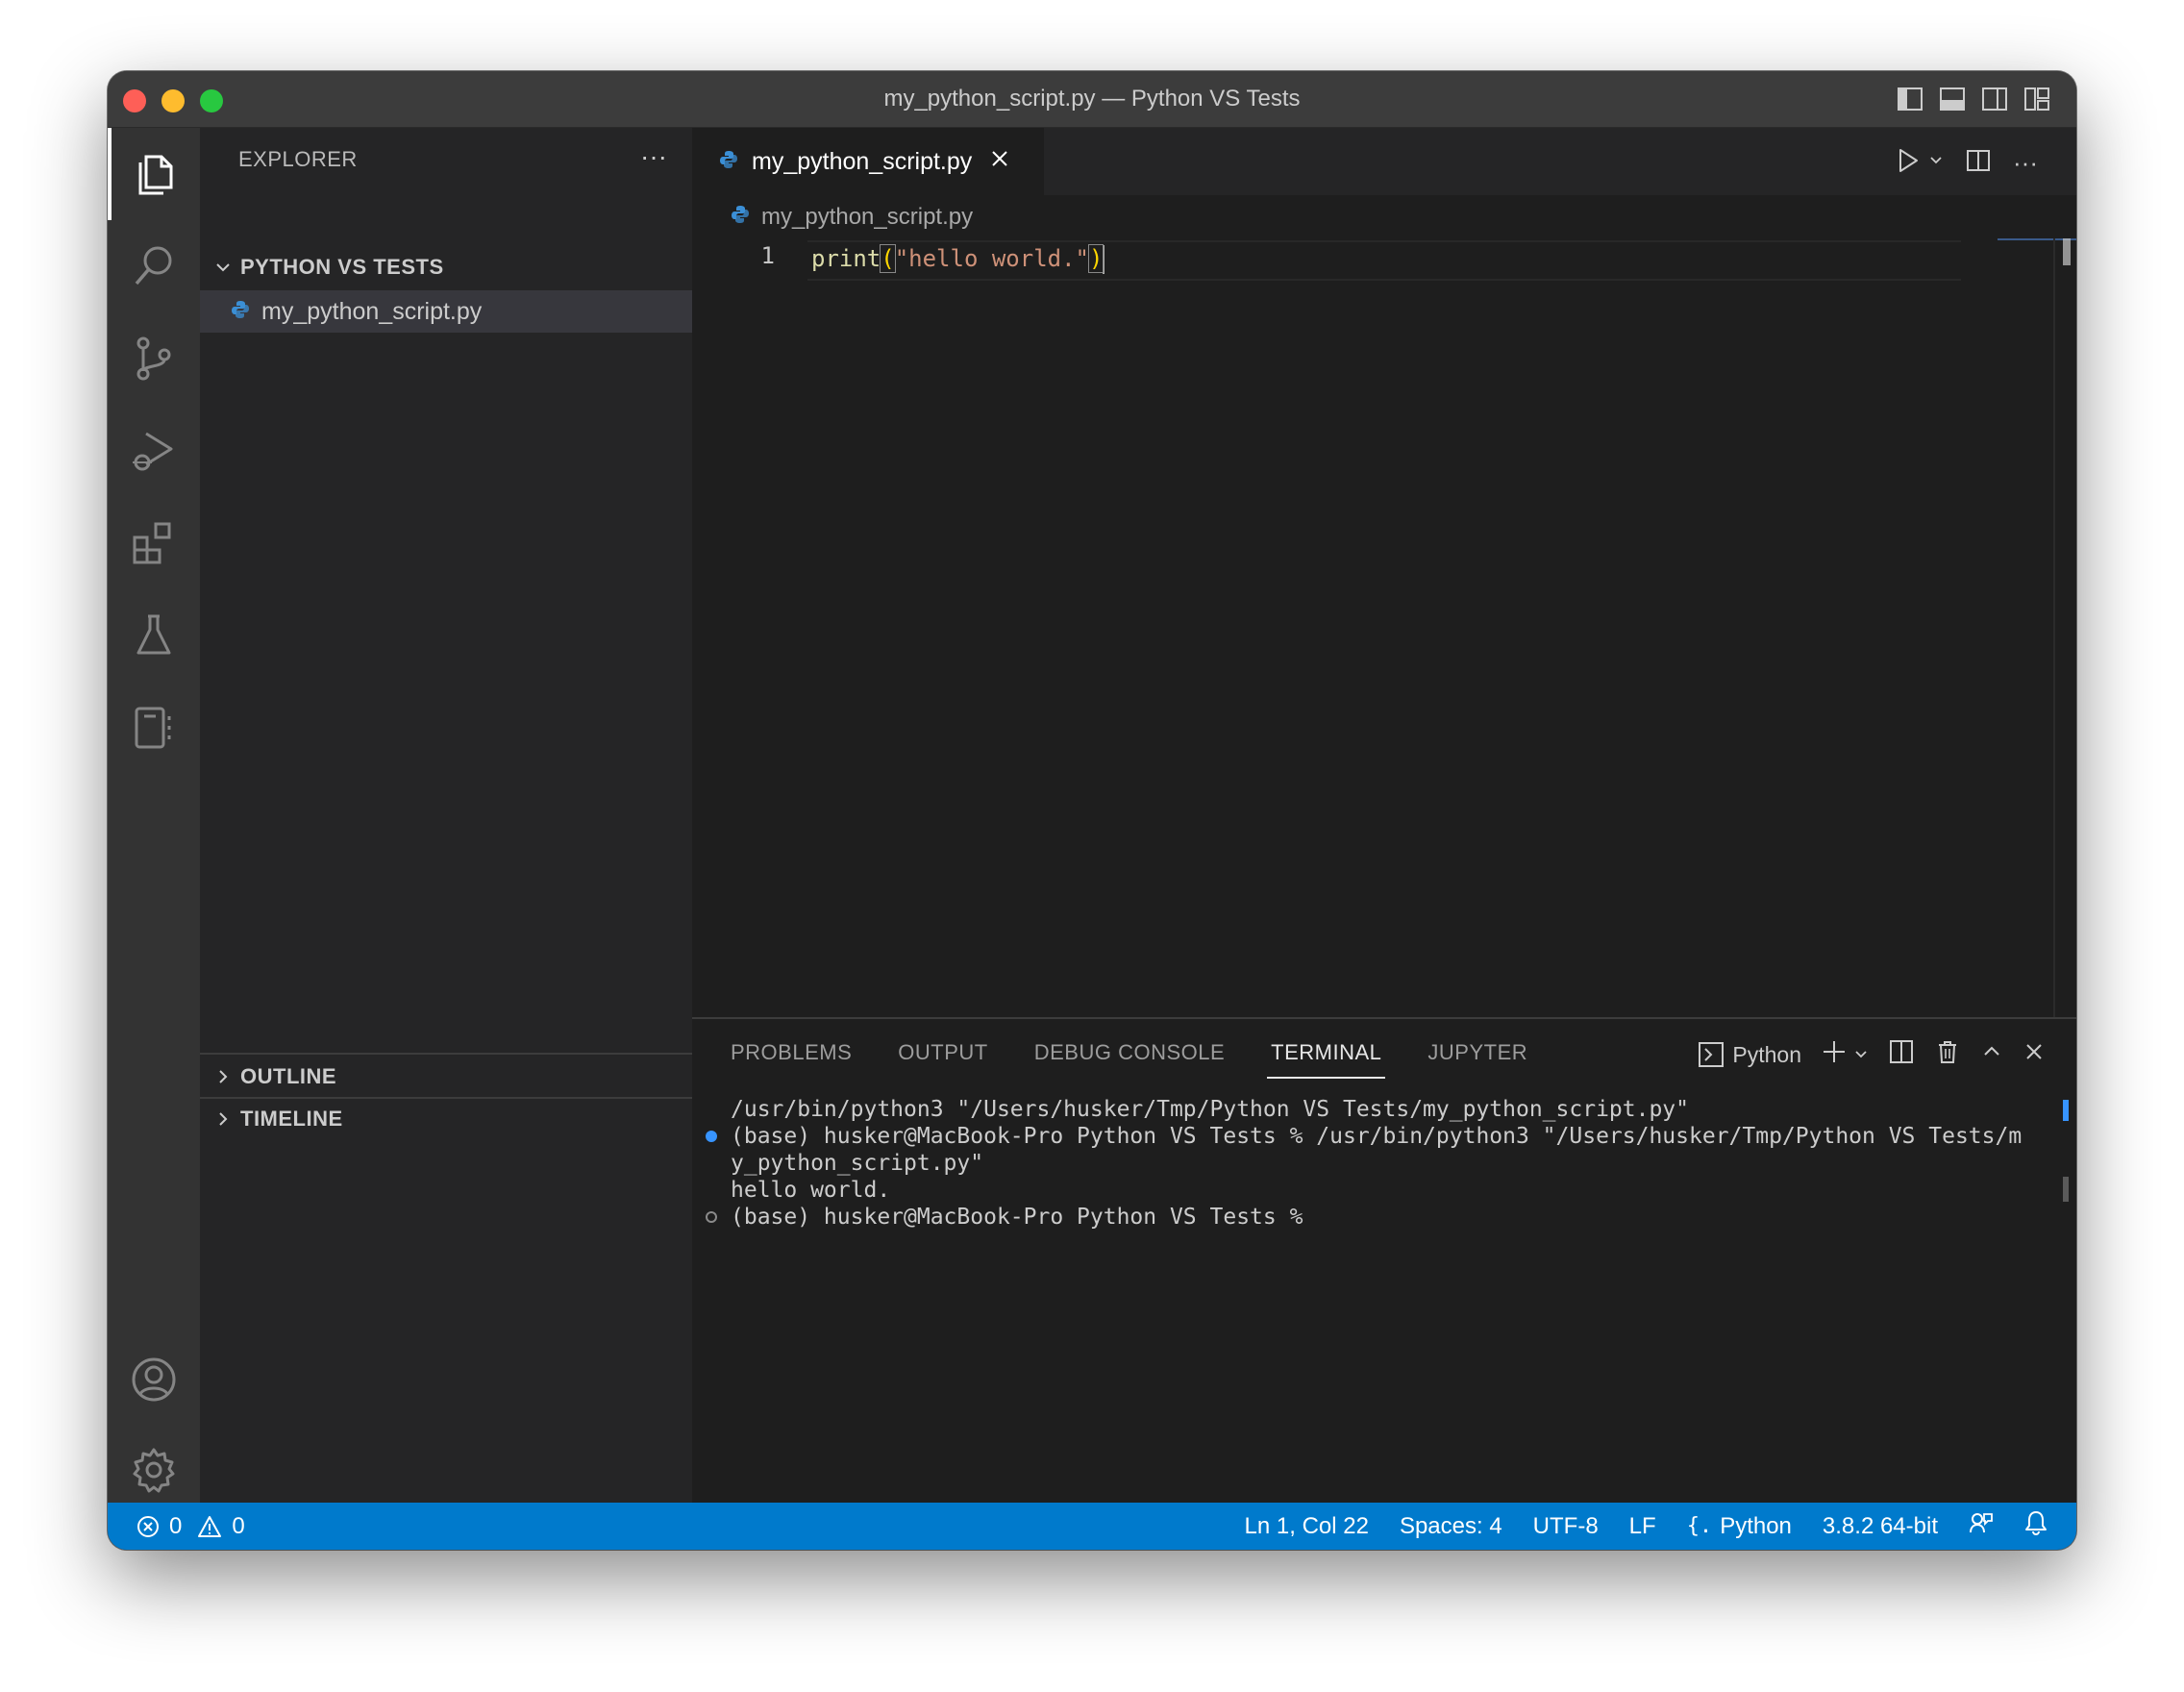 This screenshot has height=1692, width=2184. I want to click on testing-icon, so click(154, 634).